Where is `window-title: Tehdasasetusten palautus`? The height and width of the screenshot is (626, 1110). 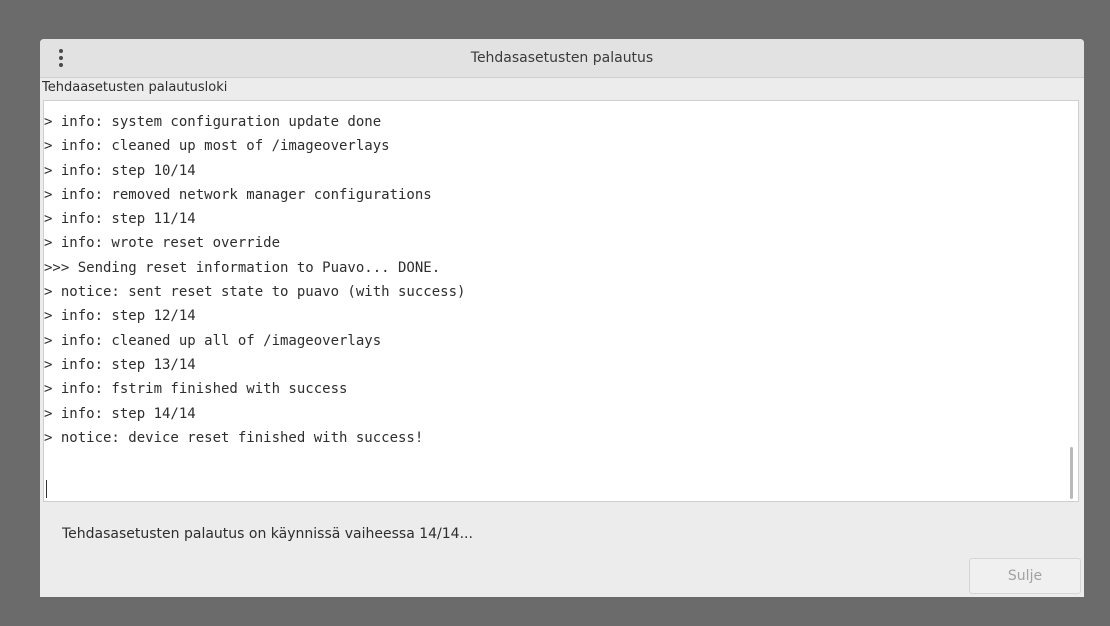
window-title: Tehdasasetusten palautus is located at coordinates (562, 58).